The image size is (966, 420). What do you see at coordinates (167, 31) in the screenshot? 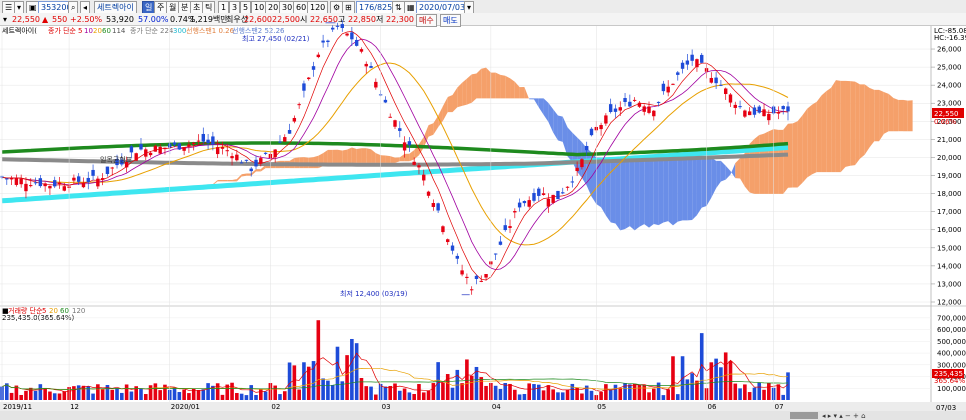
I see `legend-ma224: 224` at bounding box center [167, 31].